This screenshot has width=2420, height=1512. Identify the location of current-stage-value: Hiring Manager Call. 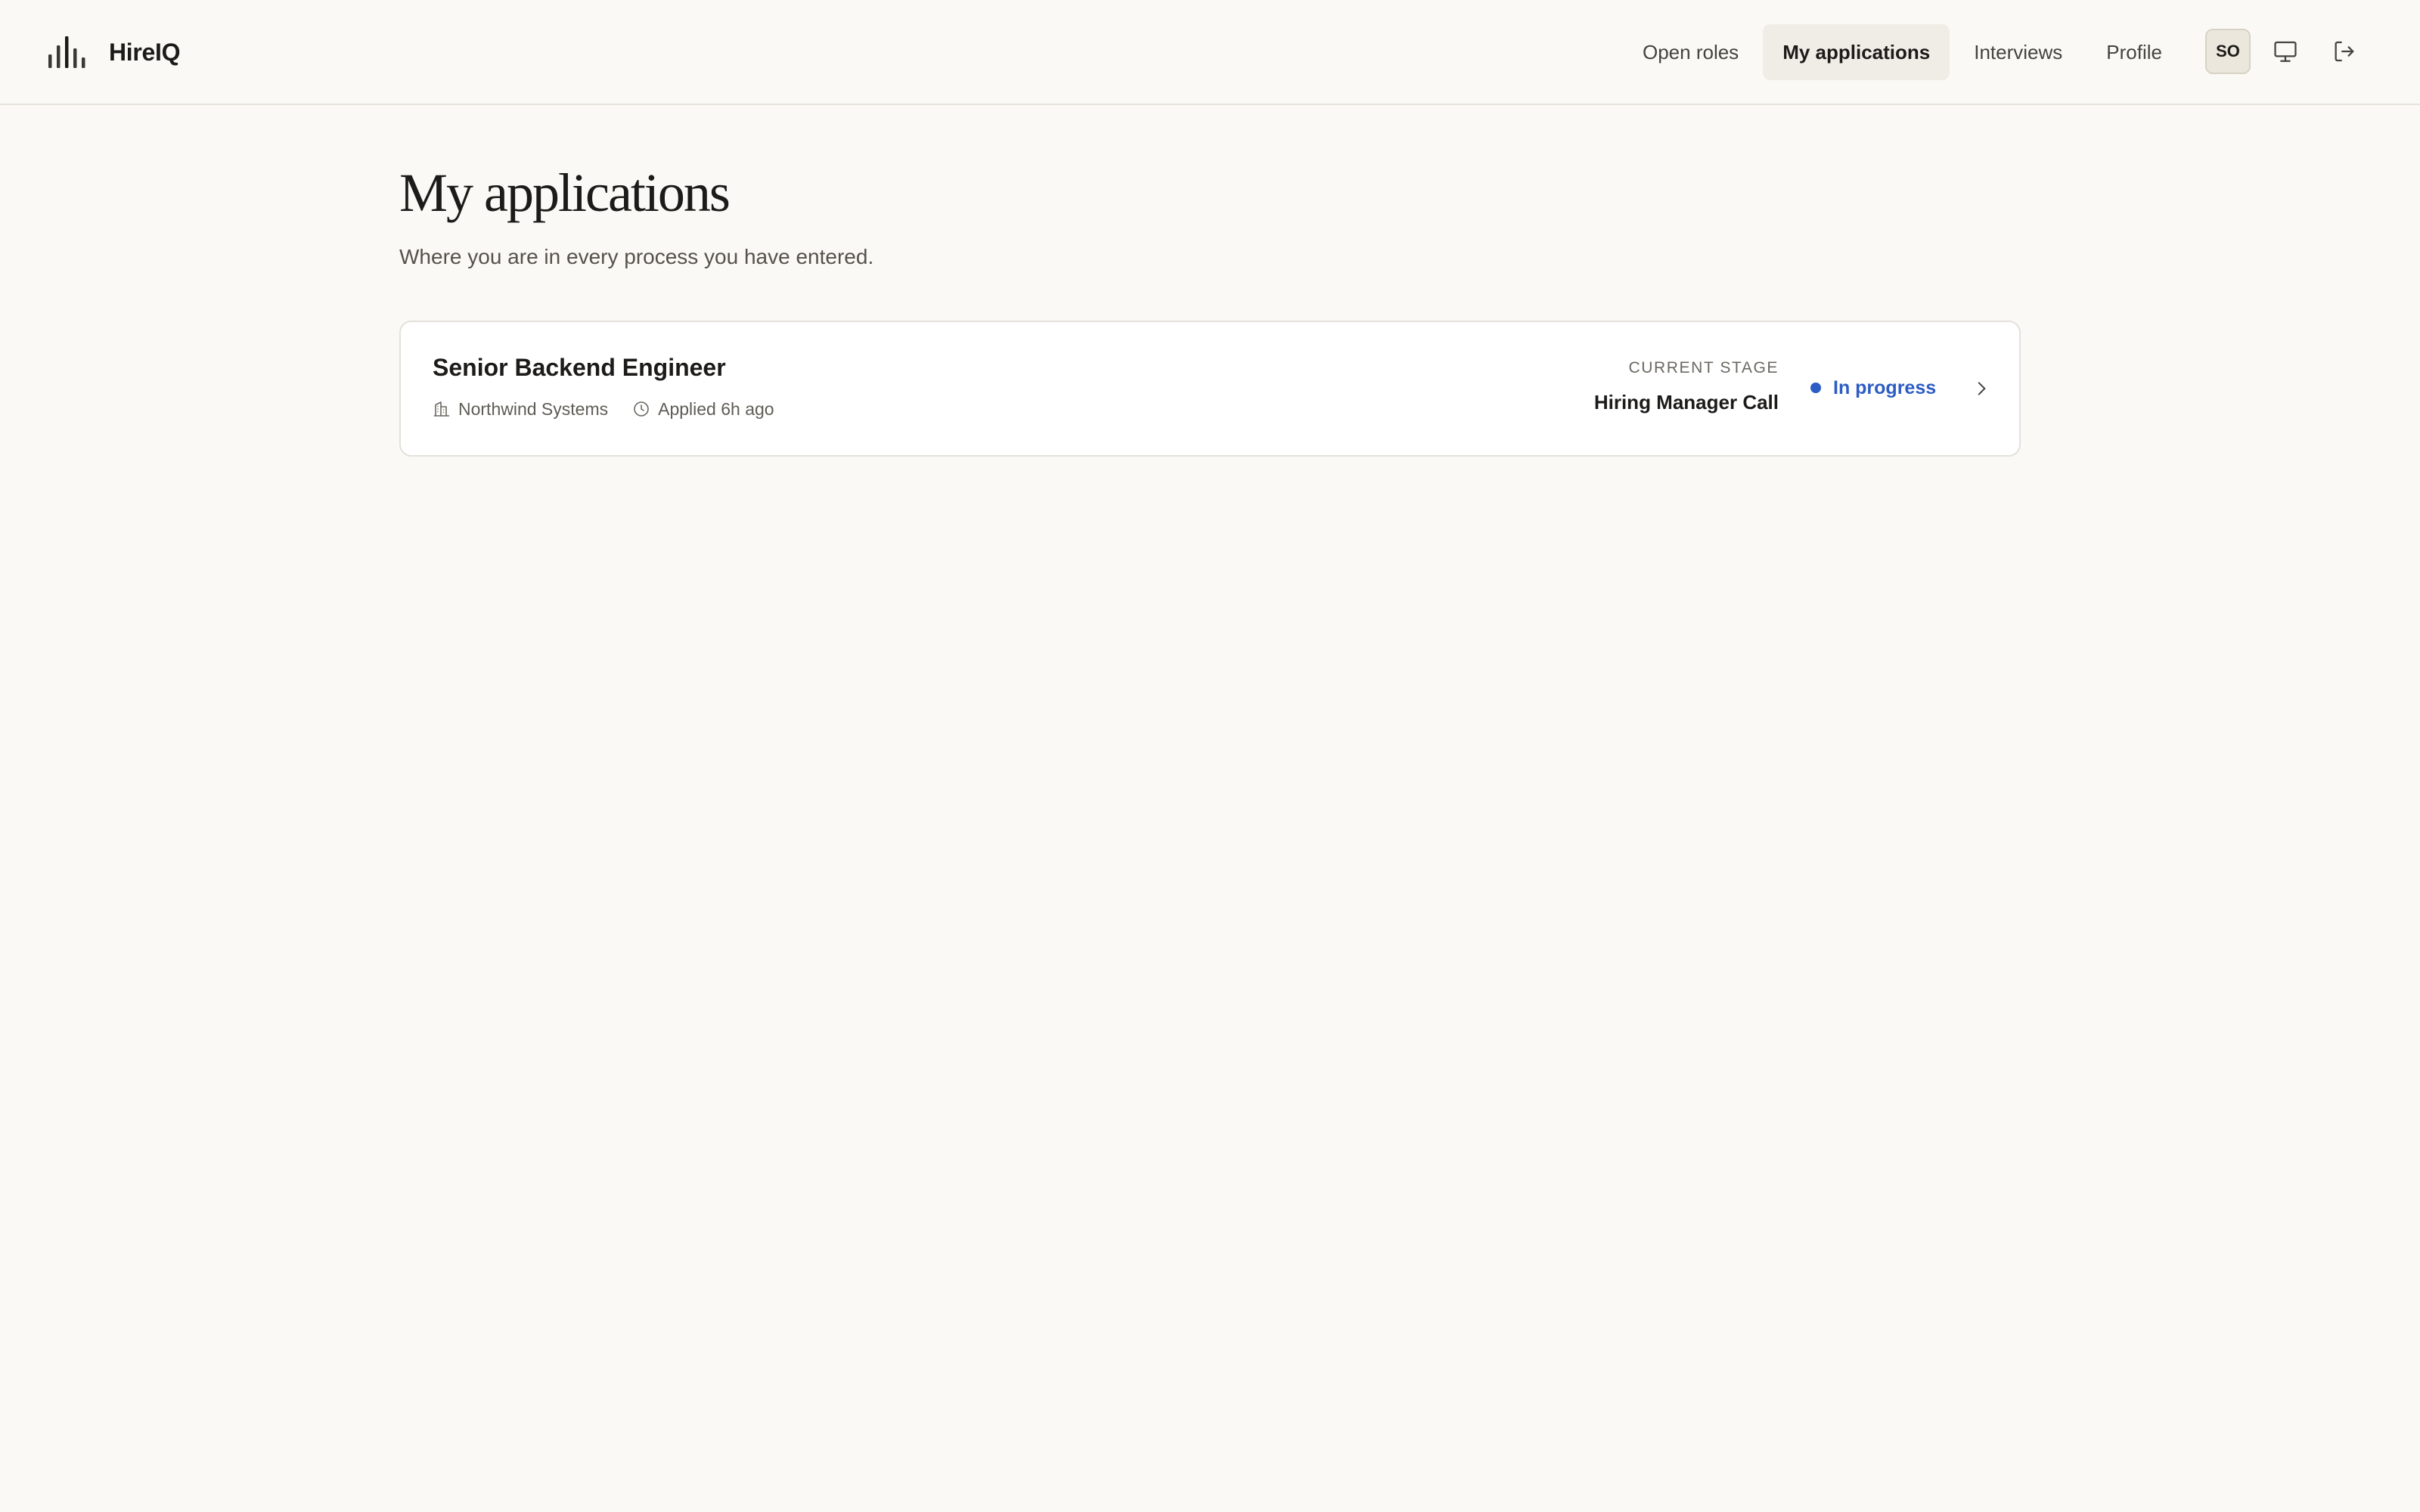
(1686, 402).